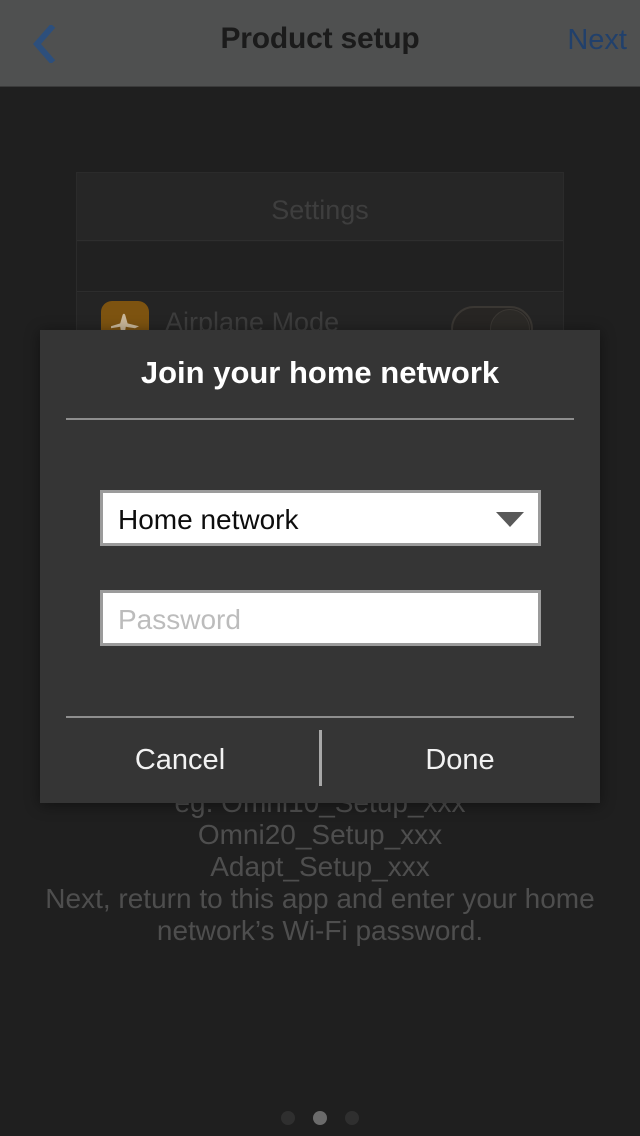 This screenshot has height=1136, width=640. Describe the element at coordinates (597, 40) in the screenshot. I see `next-button: Next` at that location.